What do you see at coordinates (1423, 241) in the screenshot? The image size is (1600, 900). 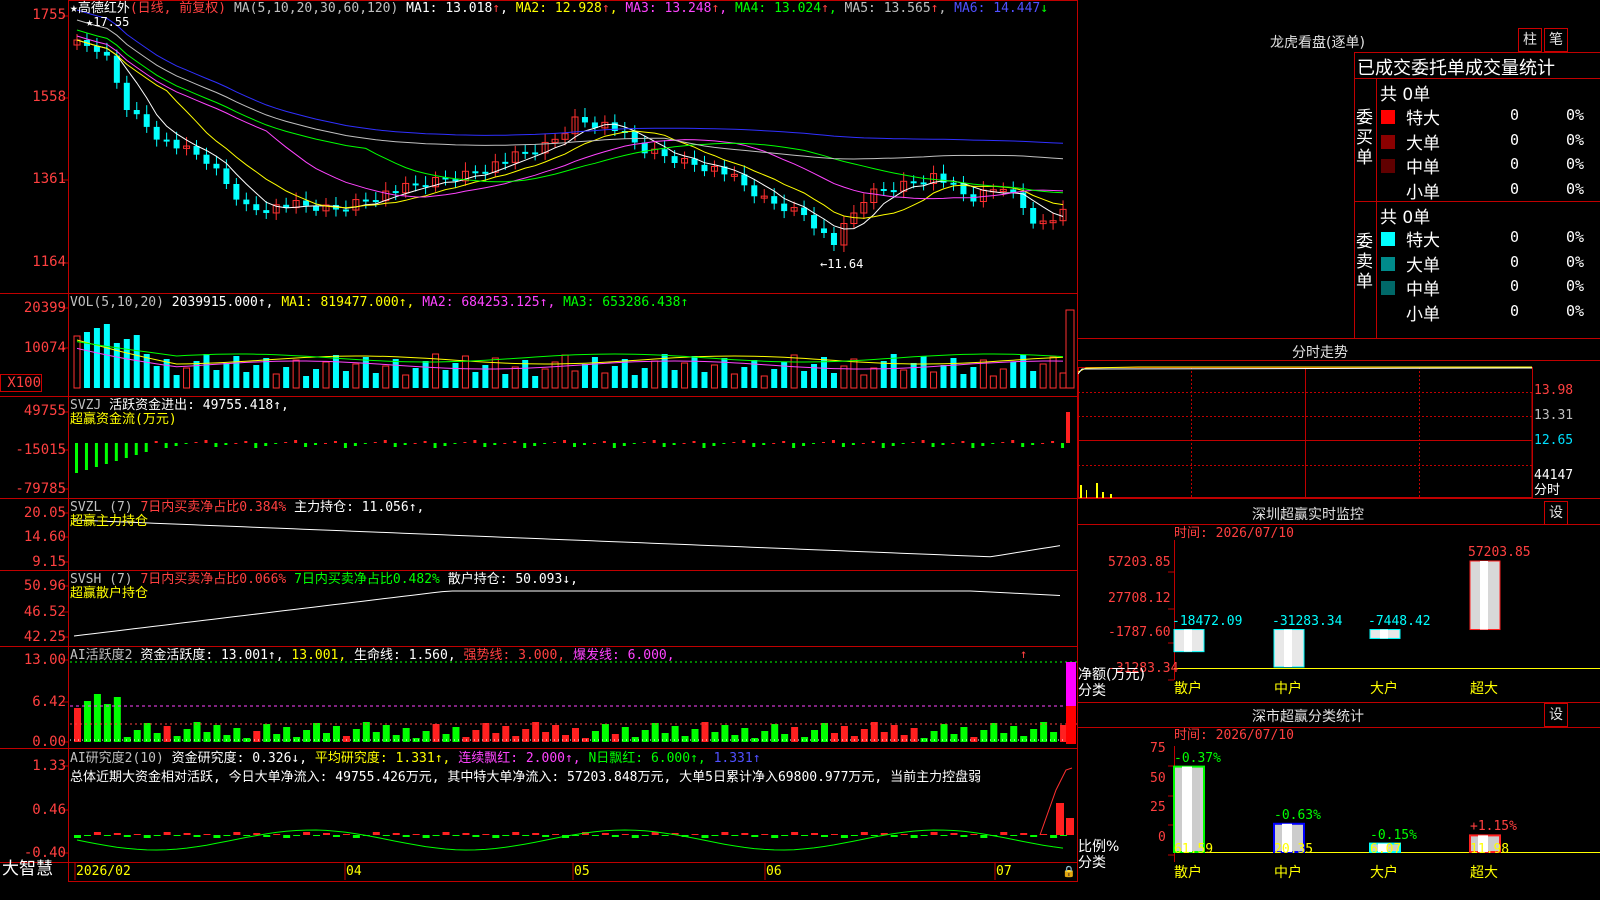 I see `order-size-label: 特大` at bounding box center [1423, 241].